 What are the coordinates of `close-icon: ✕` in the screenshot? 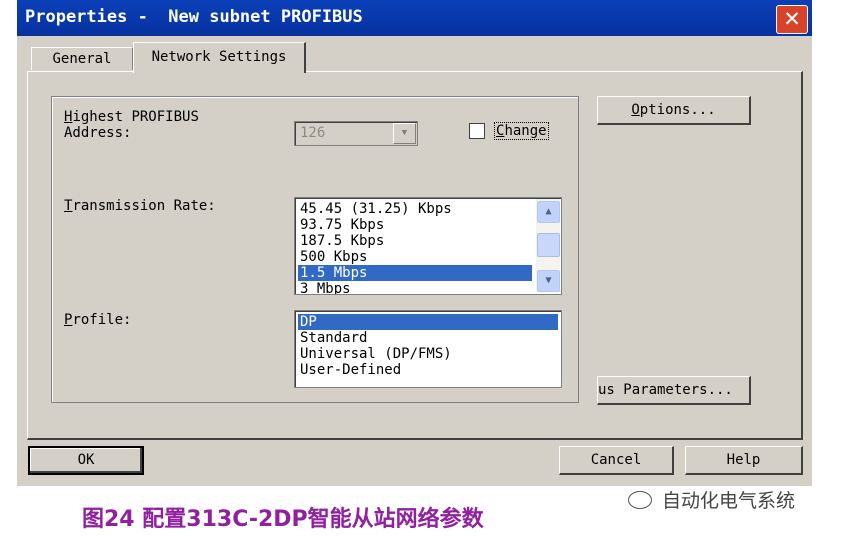 It's located at (792, 19).